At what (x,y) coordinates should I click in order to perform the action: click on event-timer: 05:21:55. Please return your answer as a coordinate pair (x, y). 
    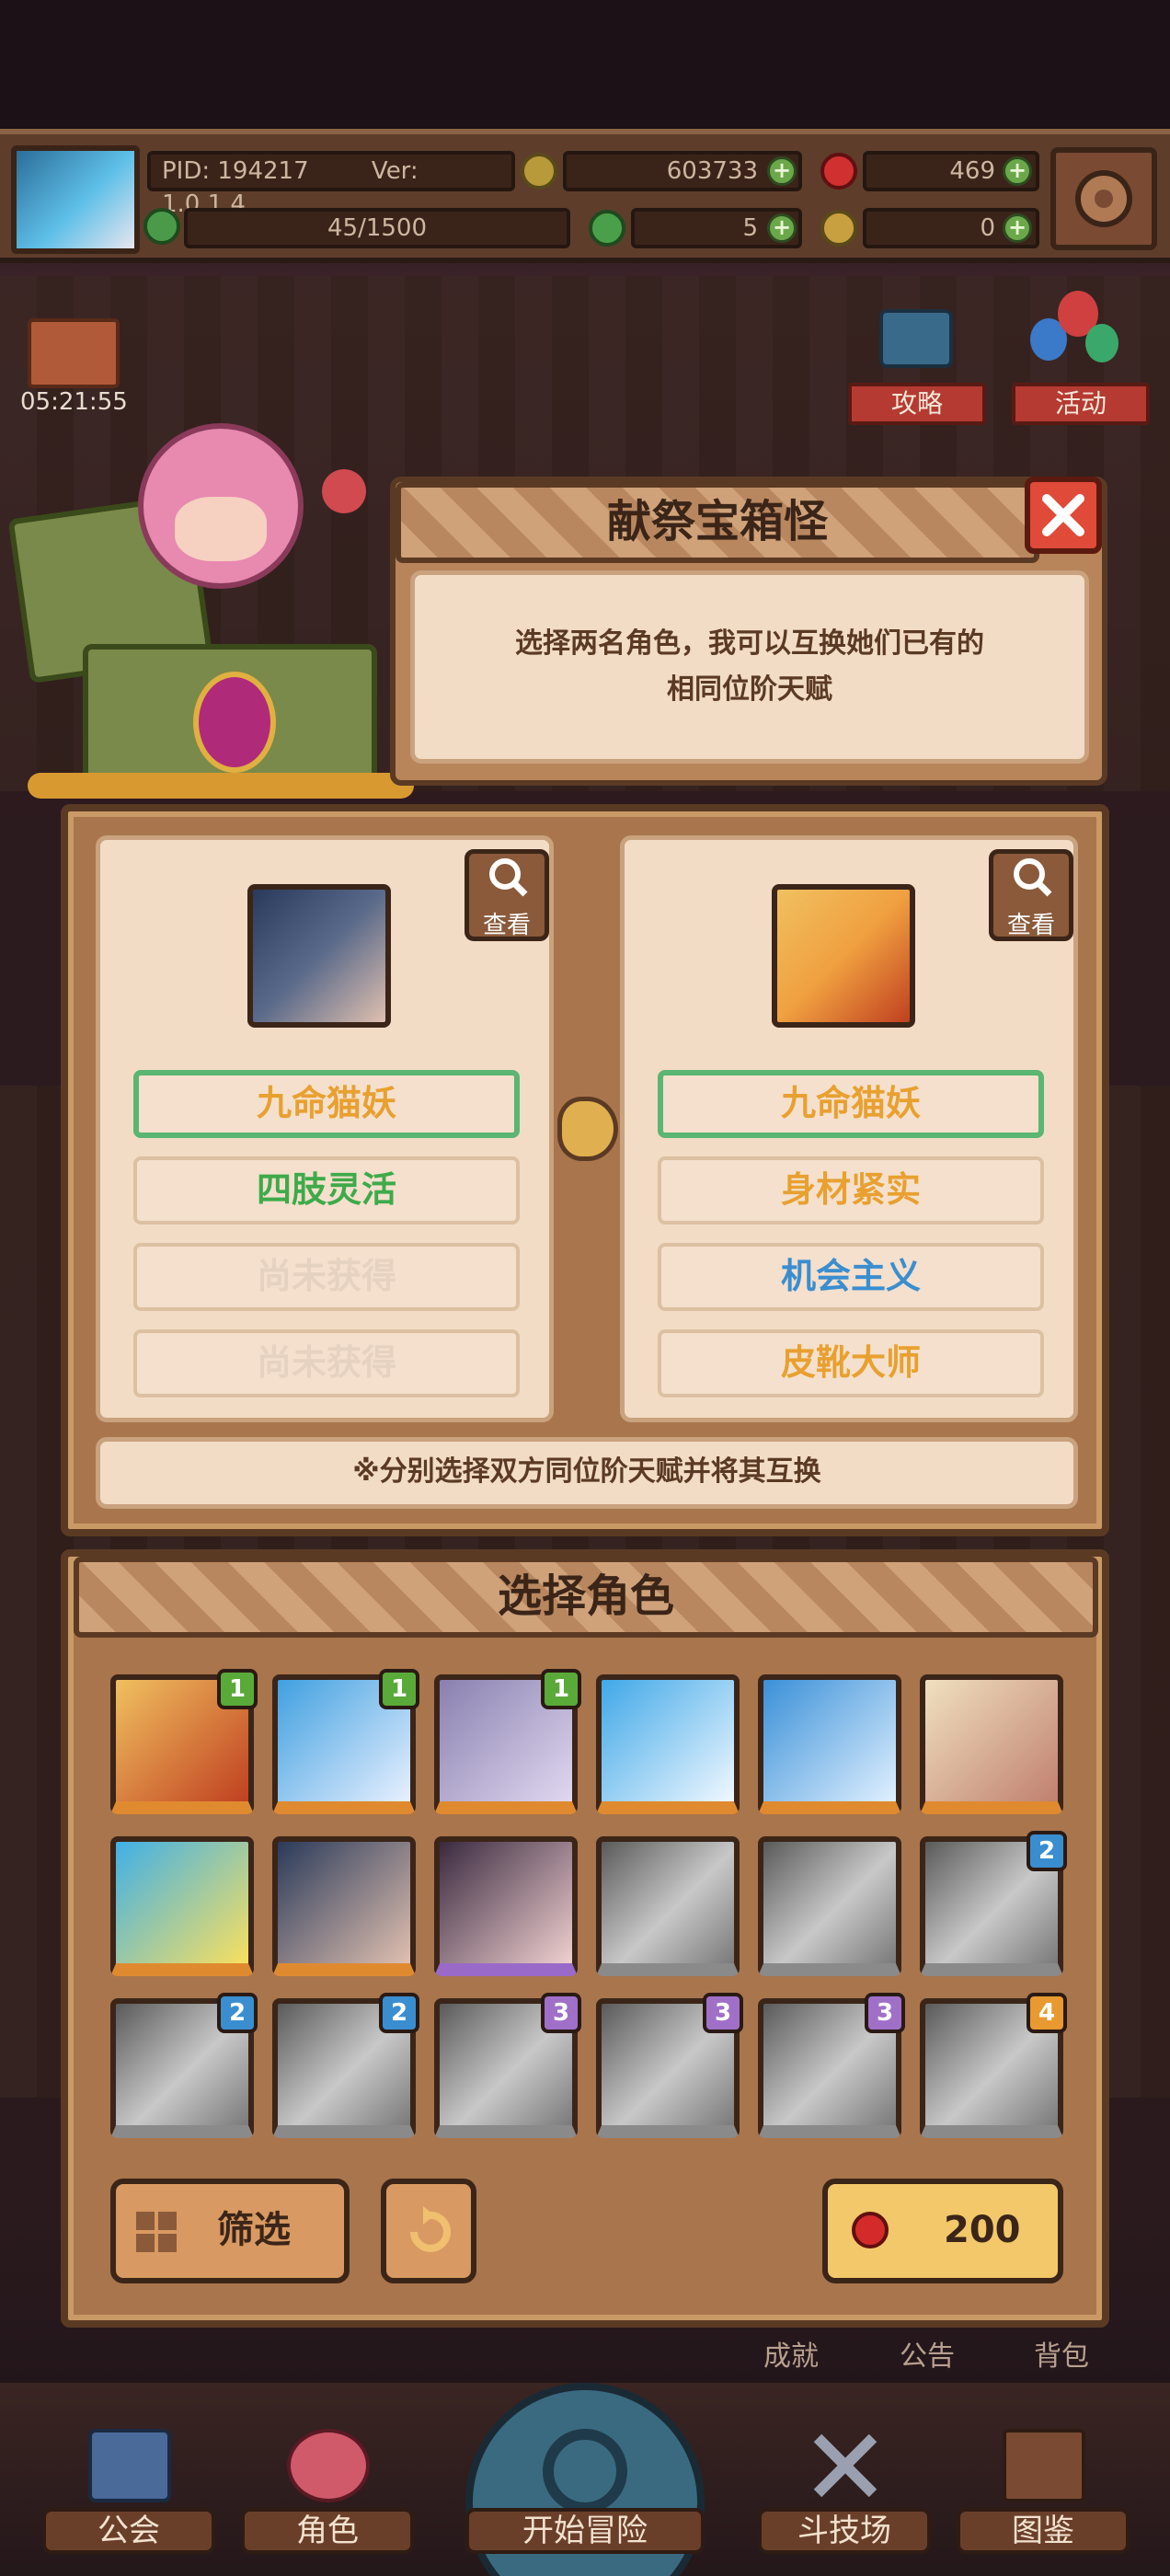
    Looking at the image, I should click on (74, 402).